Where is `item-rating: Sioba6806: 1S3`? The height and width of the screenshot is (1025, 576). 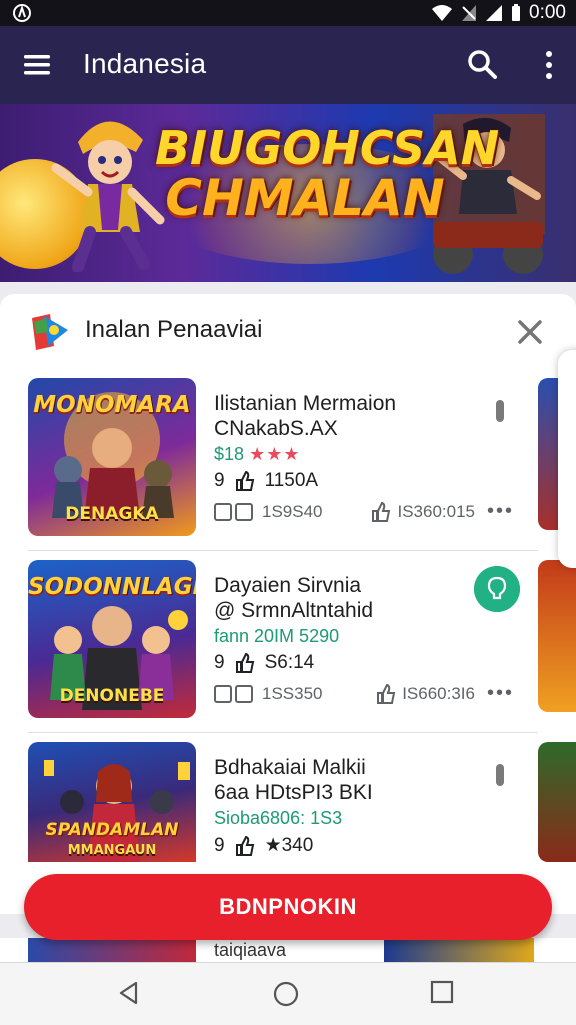 item-rating: Sioba6806: 1S3 is located at coordinates (278, 818).